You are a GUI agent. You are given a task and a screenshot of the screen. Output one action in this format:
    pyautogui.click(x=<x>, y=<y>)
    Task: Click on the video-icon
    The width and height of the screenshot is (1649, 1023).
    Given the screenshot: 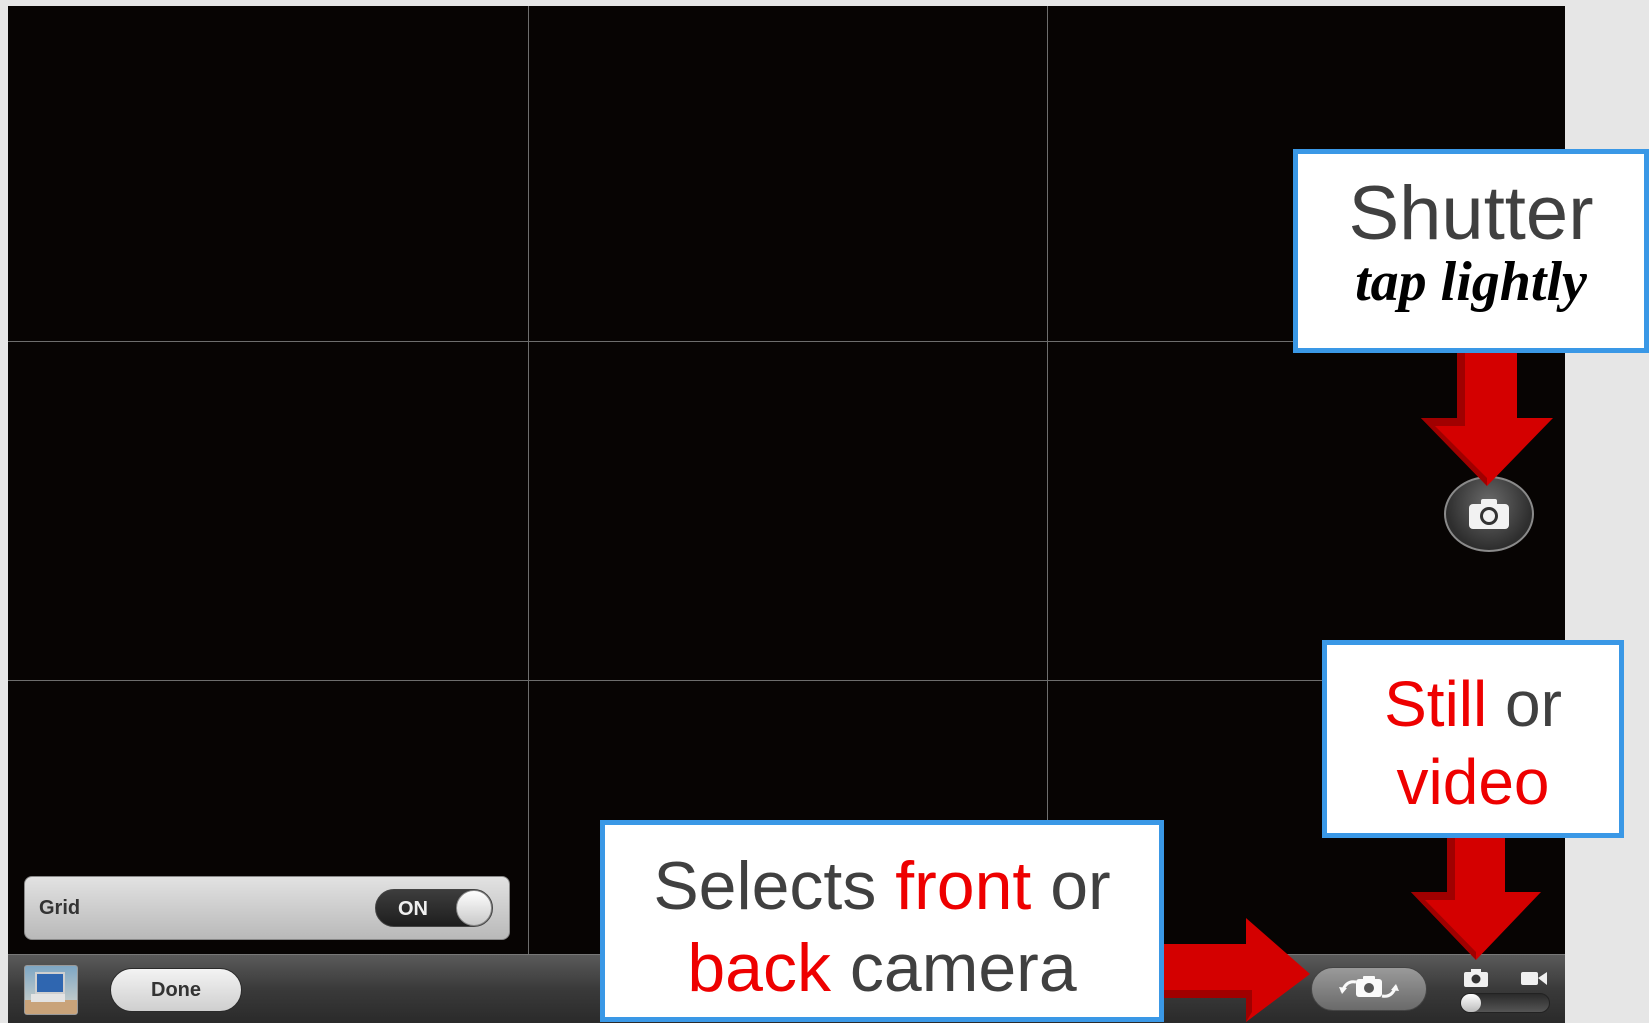 What is the action you would take?
    pyautogui.click(x=1534, y=978)
    